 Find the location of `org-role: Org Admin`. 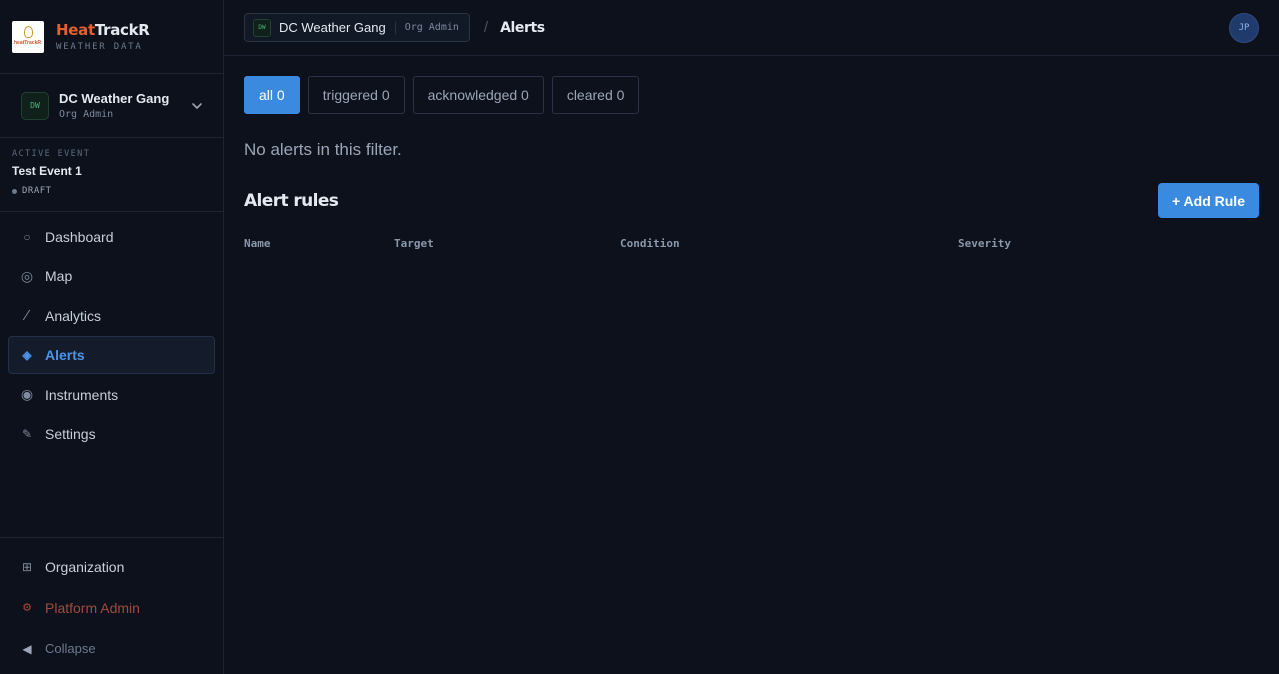

org-role: Org Admin is located at coordinates (86, 114).